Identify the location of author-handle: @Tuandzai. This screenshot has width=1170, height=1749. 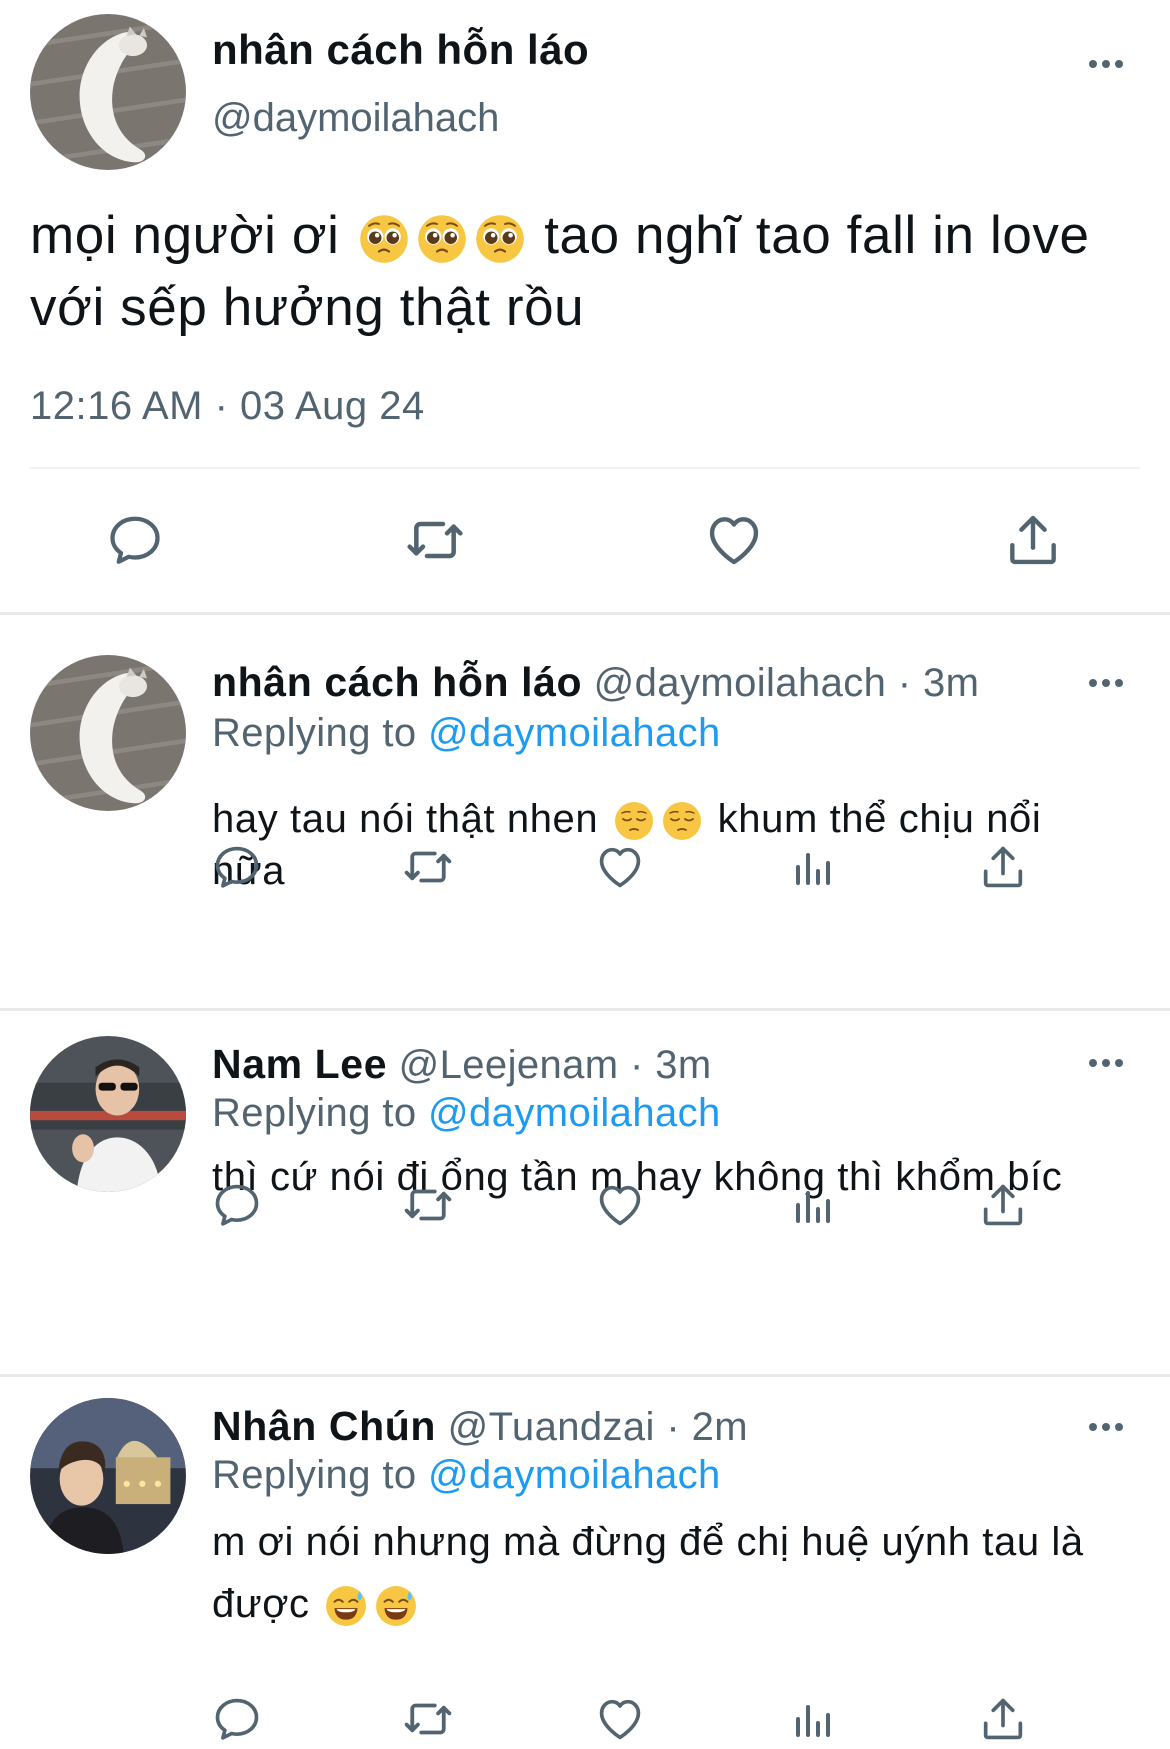
(551, 1427).